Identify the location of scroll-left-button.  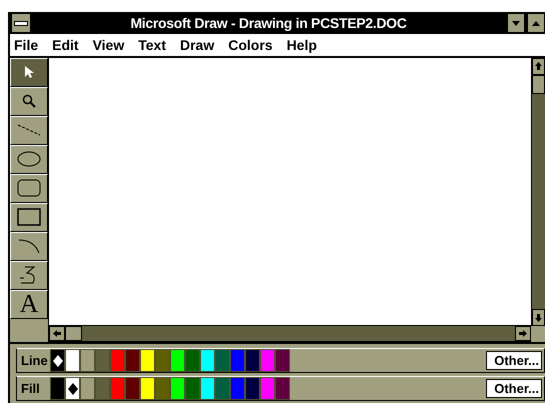
(57, 333).